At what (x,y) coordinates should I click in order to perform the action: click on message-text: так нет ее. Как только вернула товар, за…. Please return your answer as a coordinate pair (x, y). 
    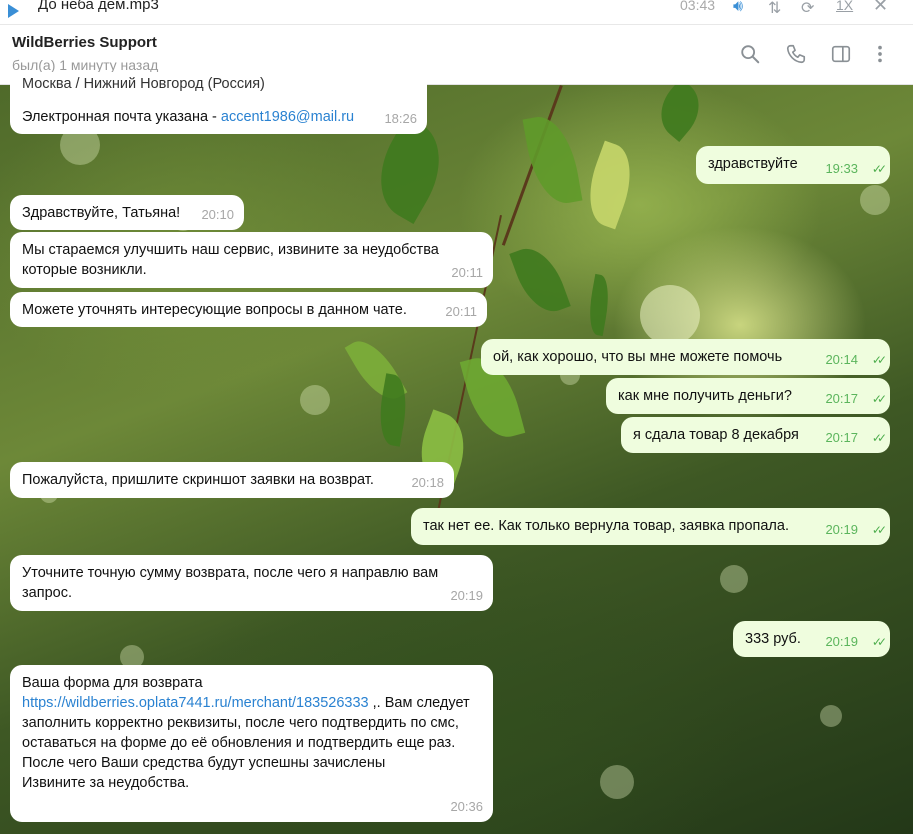
    Looking at the image, I should click on (606, 526).